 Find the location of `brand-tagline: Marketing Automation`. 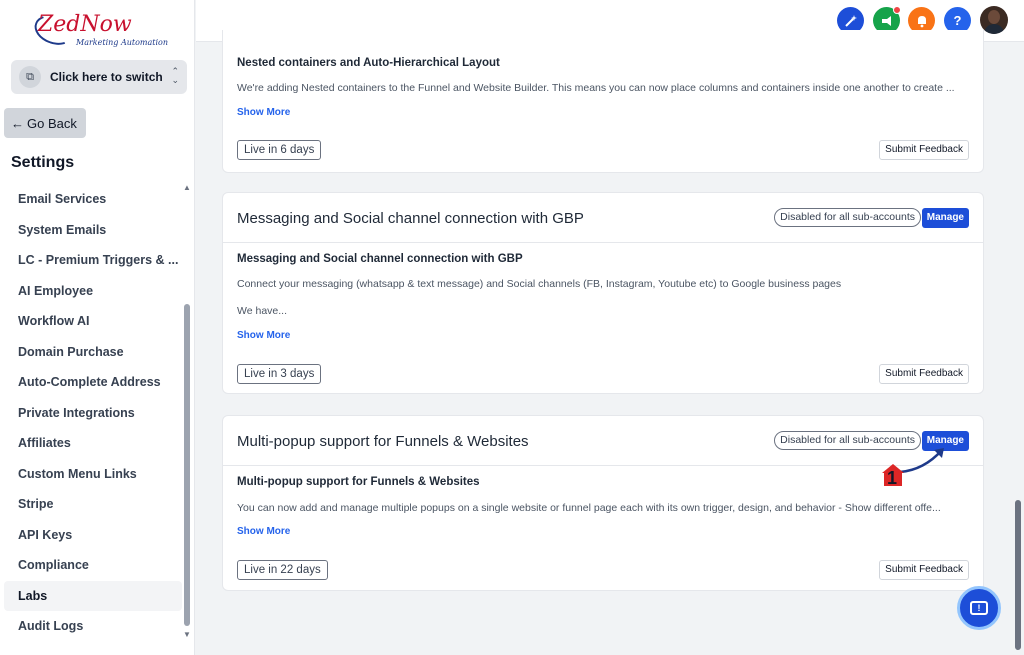

brand-tagline: Marketing Automation is located at coordinates (122, 42).